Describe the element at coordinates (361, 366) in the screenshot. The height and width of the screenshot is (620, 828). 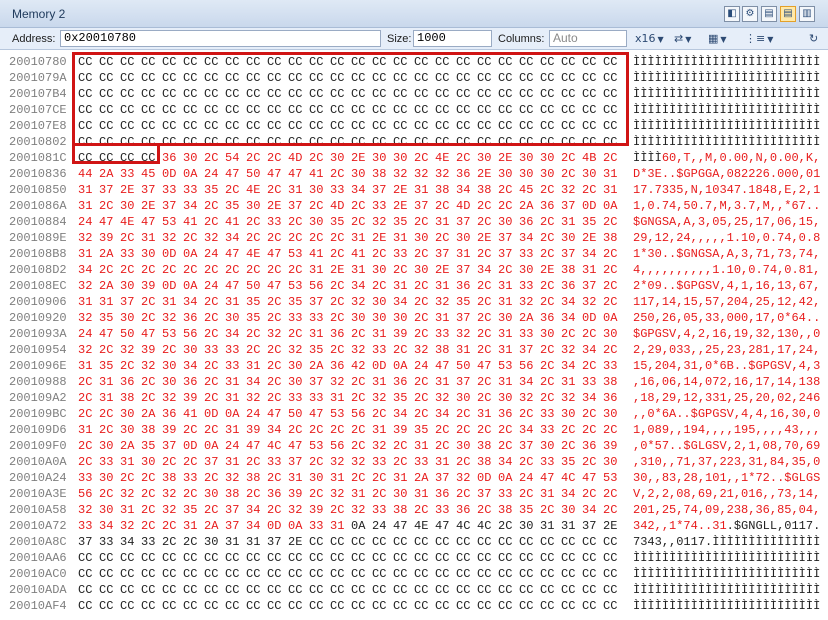
I see `byte-cell: 42` at that location.